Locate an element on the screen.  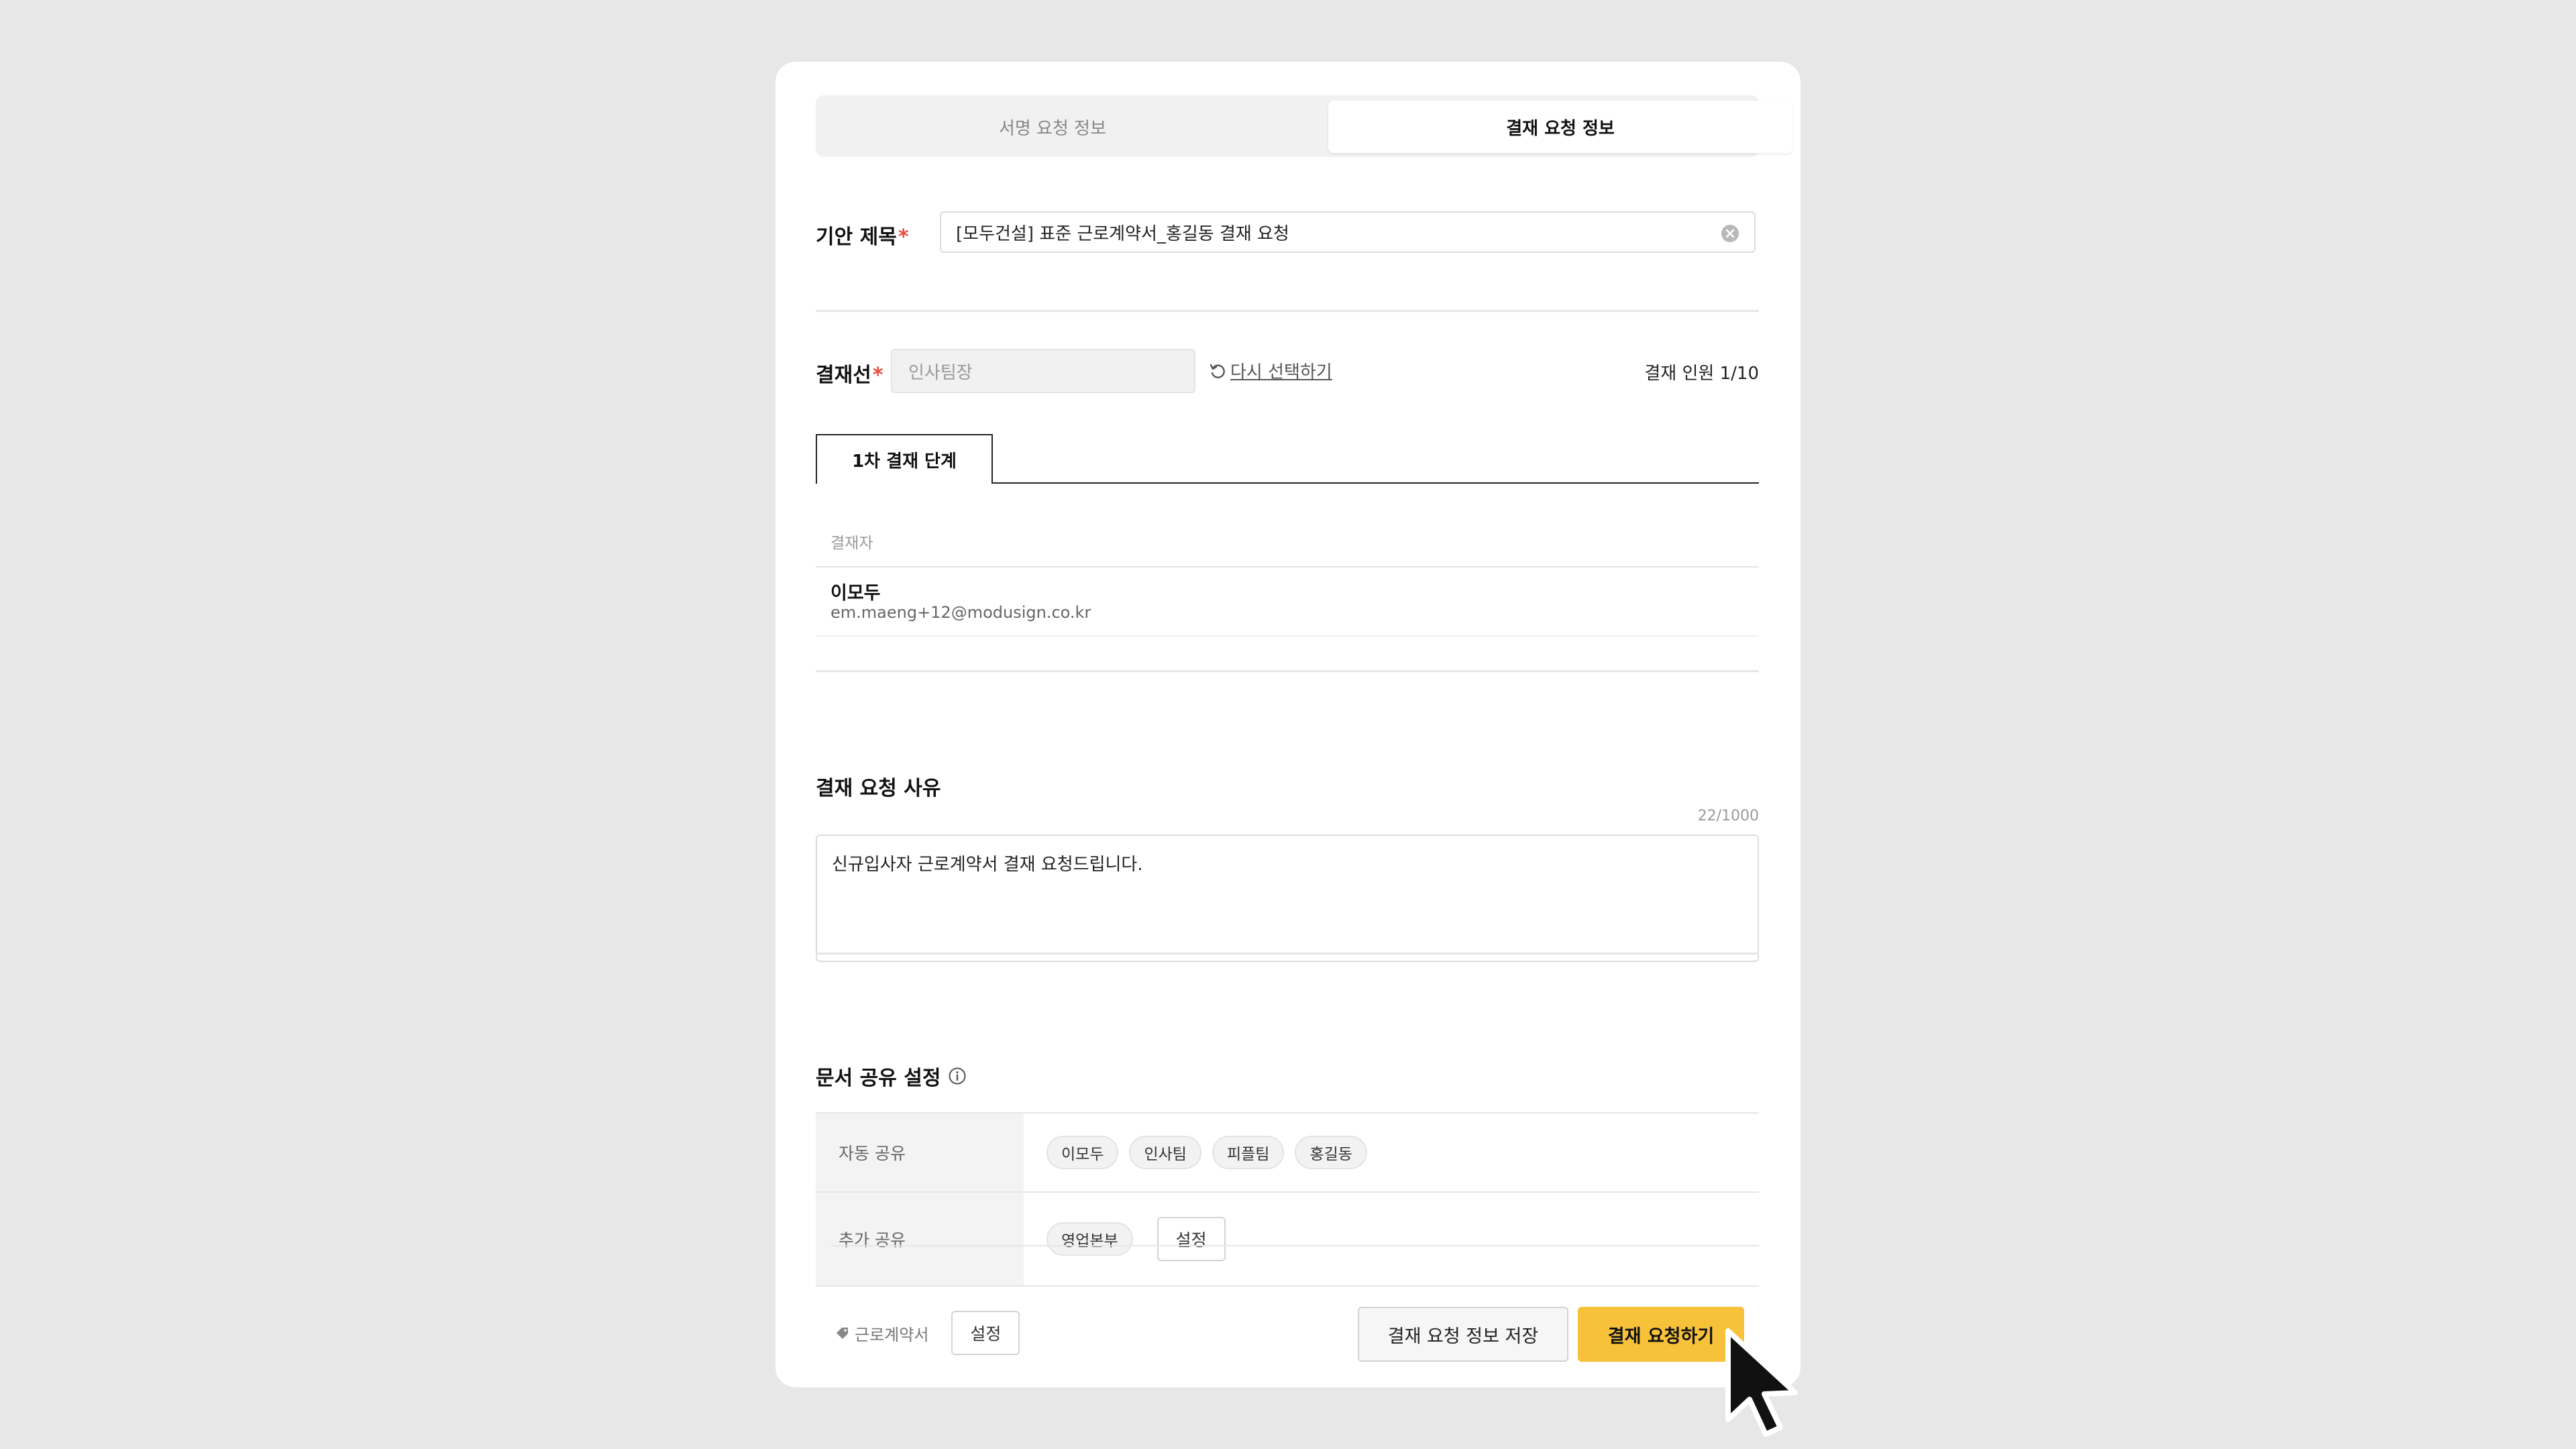
extra-share-chips: 영업본부 설정 is located at coordinates (1391, 1239).